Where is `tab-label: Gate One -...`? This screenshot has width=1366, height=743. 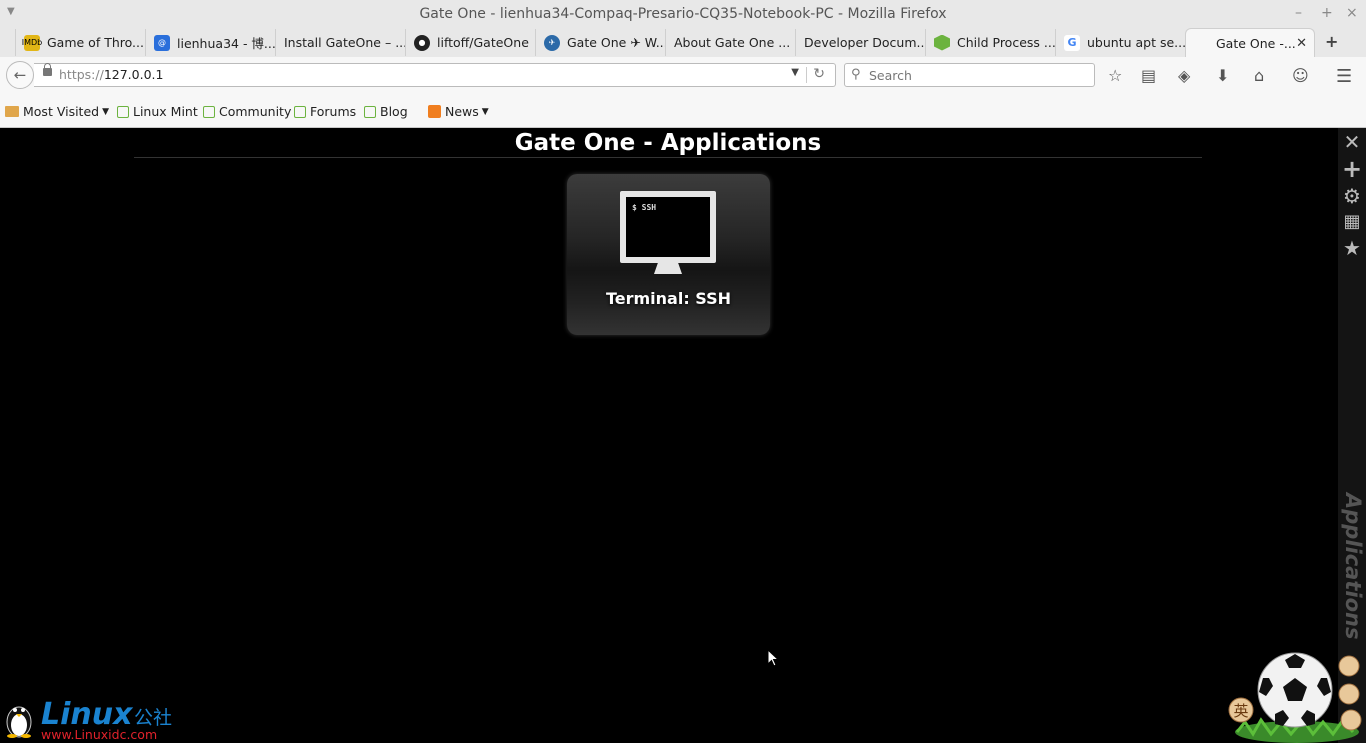
tab-label: Gate One -... is located at coordinates (1256, 43).